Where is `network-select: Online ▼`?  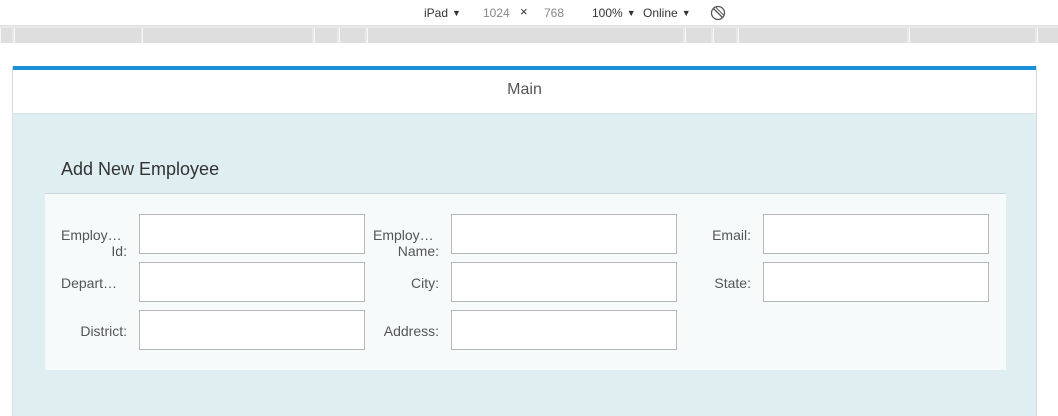 network-select: Online ▼ is located at coordinates (667, 13).